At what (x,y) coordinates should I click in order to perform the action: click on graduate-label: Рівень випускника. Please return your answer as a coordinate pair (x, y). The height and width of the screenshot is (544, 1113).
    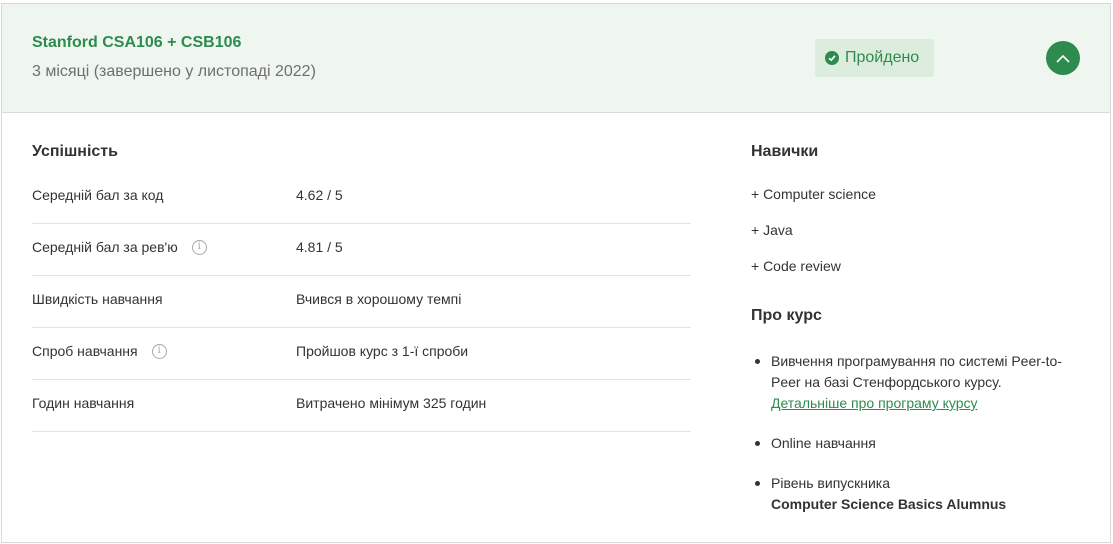
    Looking at the image, I should click on (831, 483).